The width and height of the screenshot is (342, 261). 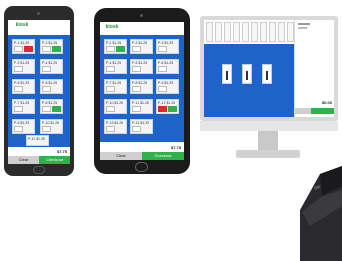 What do you see at coordinates (303, 111) in the screenshot?
I see `clear-button` at bounding box center [303, 111].